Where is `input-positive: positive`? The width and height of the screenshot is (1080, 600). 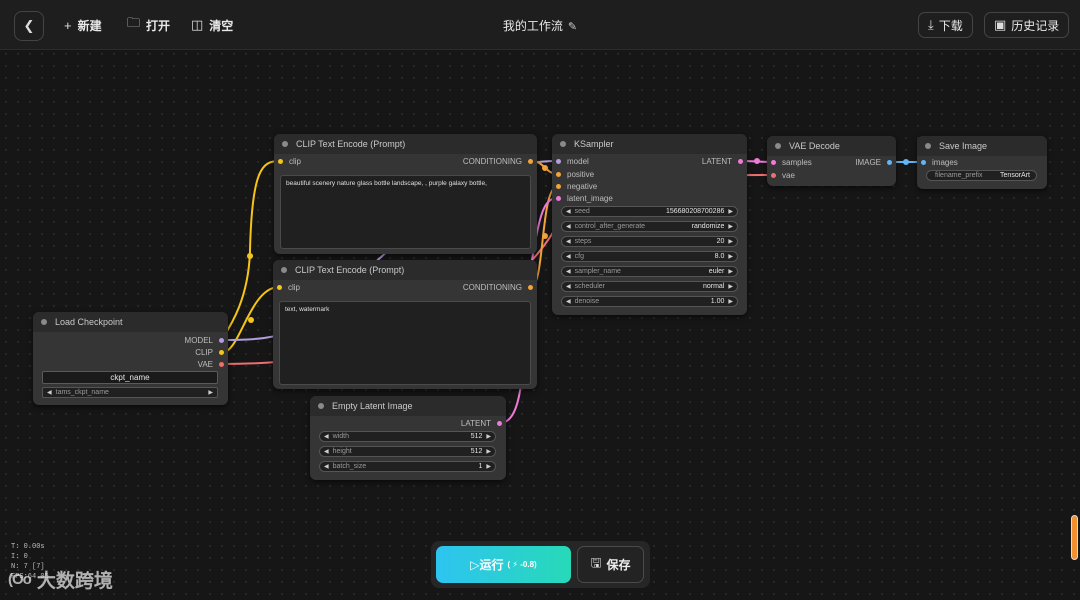 input-positive: positive is located at coordinates (573, 174).